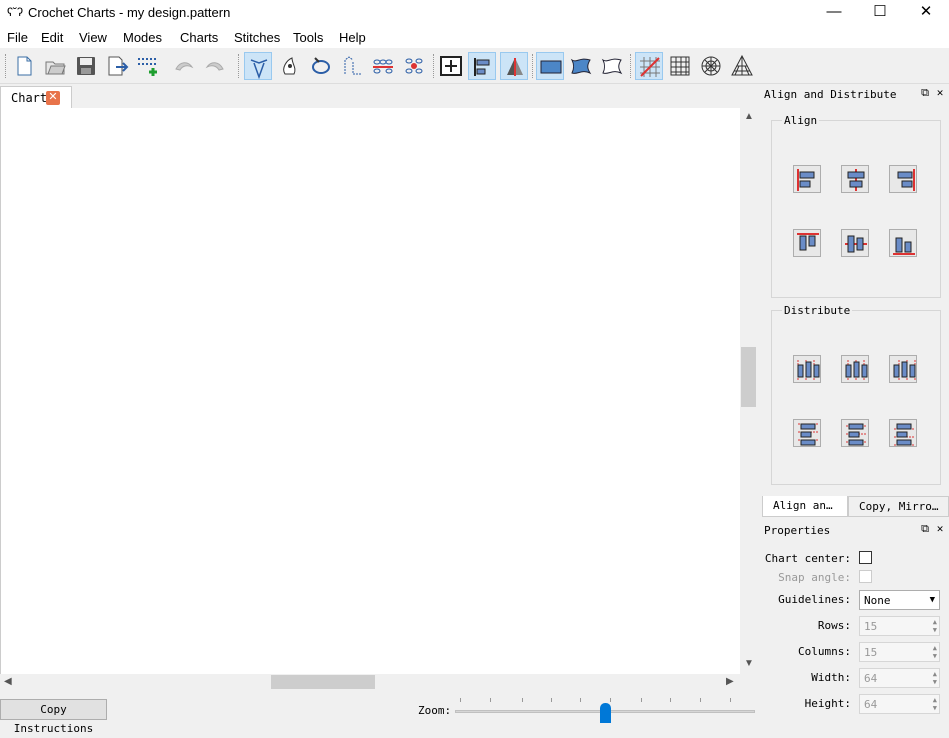  I want to click on copy-instructions-button: Copy Instructions, so click(53, 717).